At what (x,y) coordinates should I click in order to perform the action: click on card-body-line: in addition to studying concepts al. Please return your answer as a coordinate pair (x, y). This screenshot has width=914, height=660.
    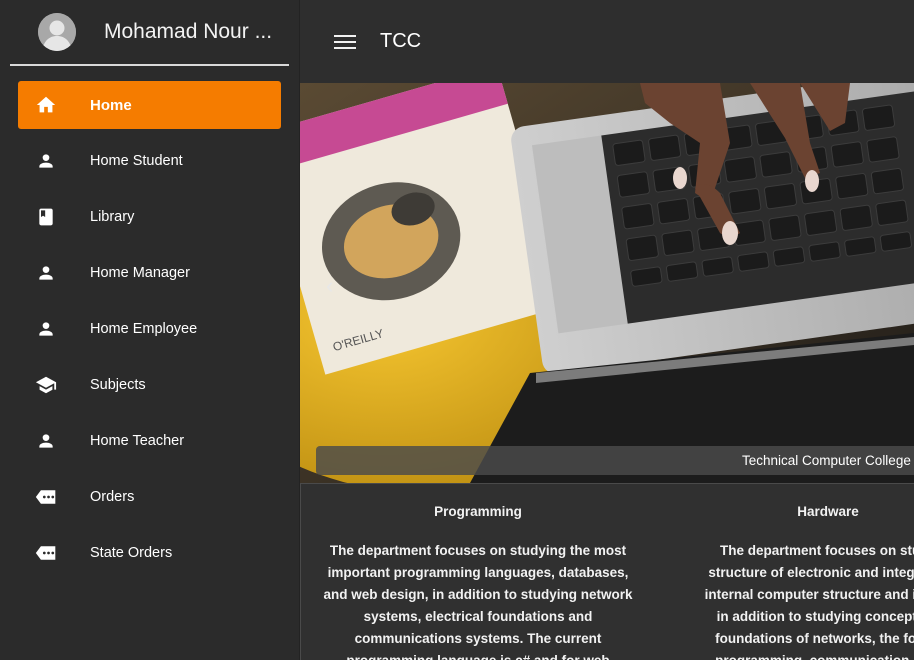
    Looking at the image, I should click on (815, 616).